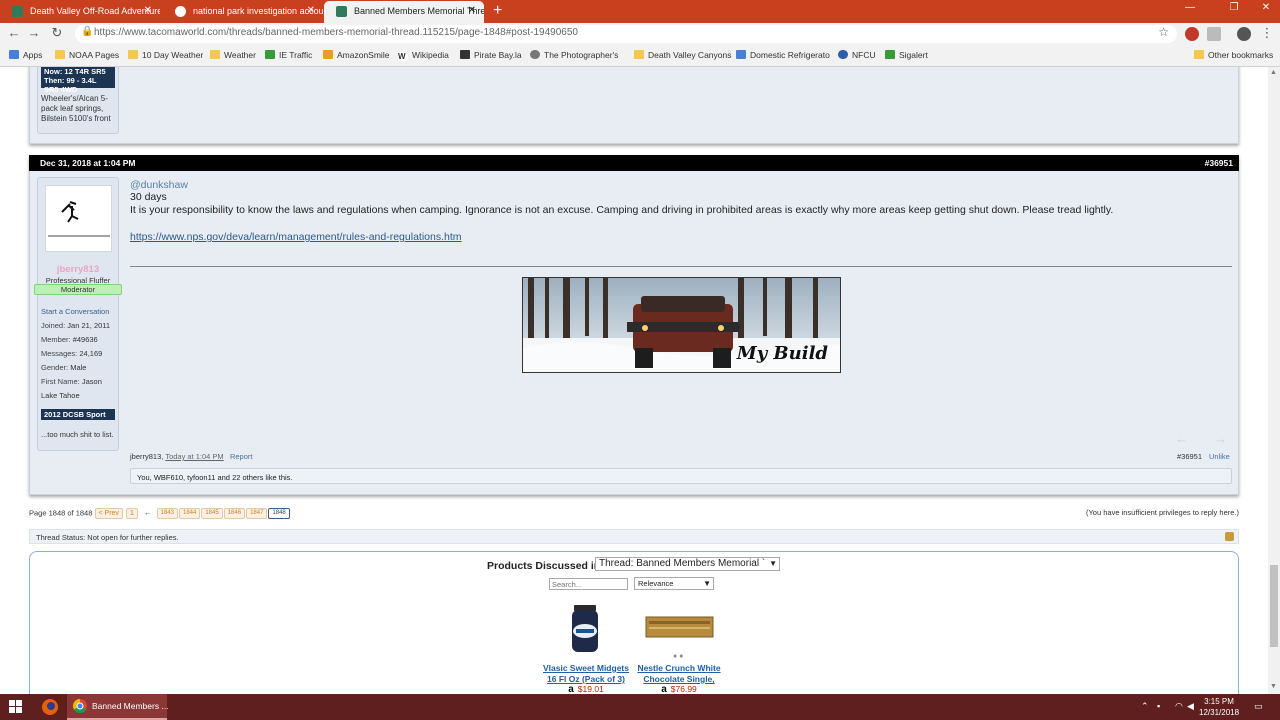  Describe the element at coordinates (1181, 438) in the screenshot. I see `previous-post-arrow-icon: ←` at that location.